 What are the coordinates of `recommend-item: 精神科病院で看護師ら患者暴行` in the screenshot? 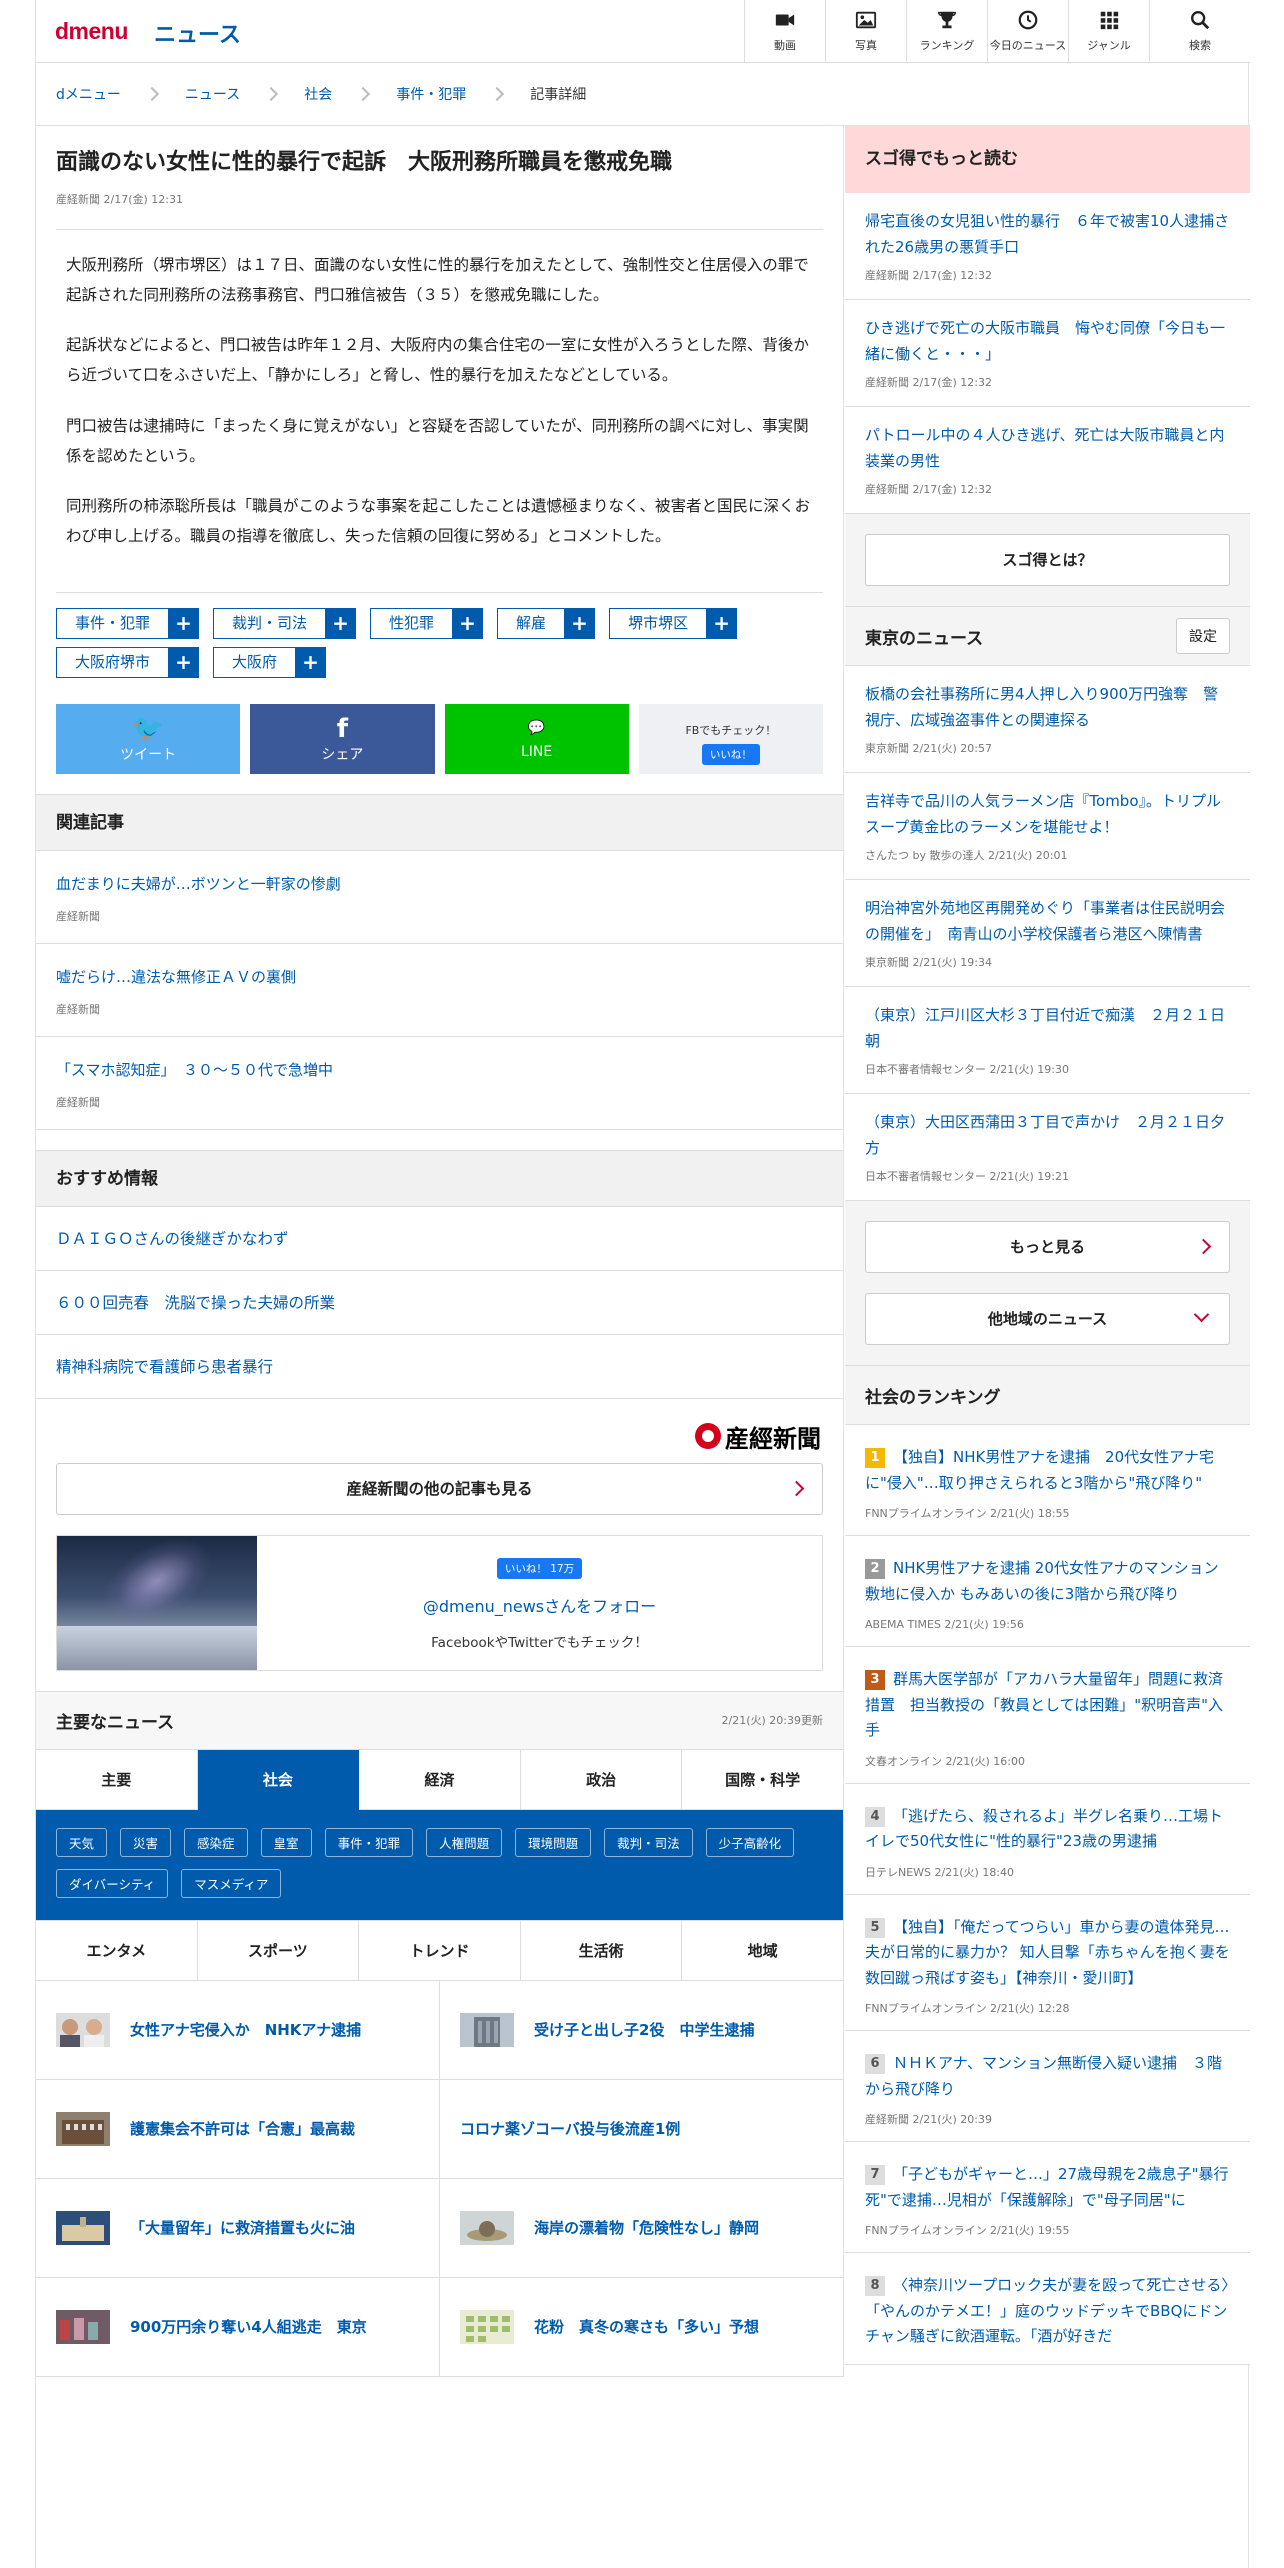 It's located at (439, 1367).